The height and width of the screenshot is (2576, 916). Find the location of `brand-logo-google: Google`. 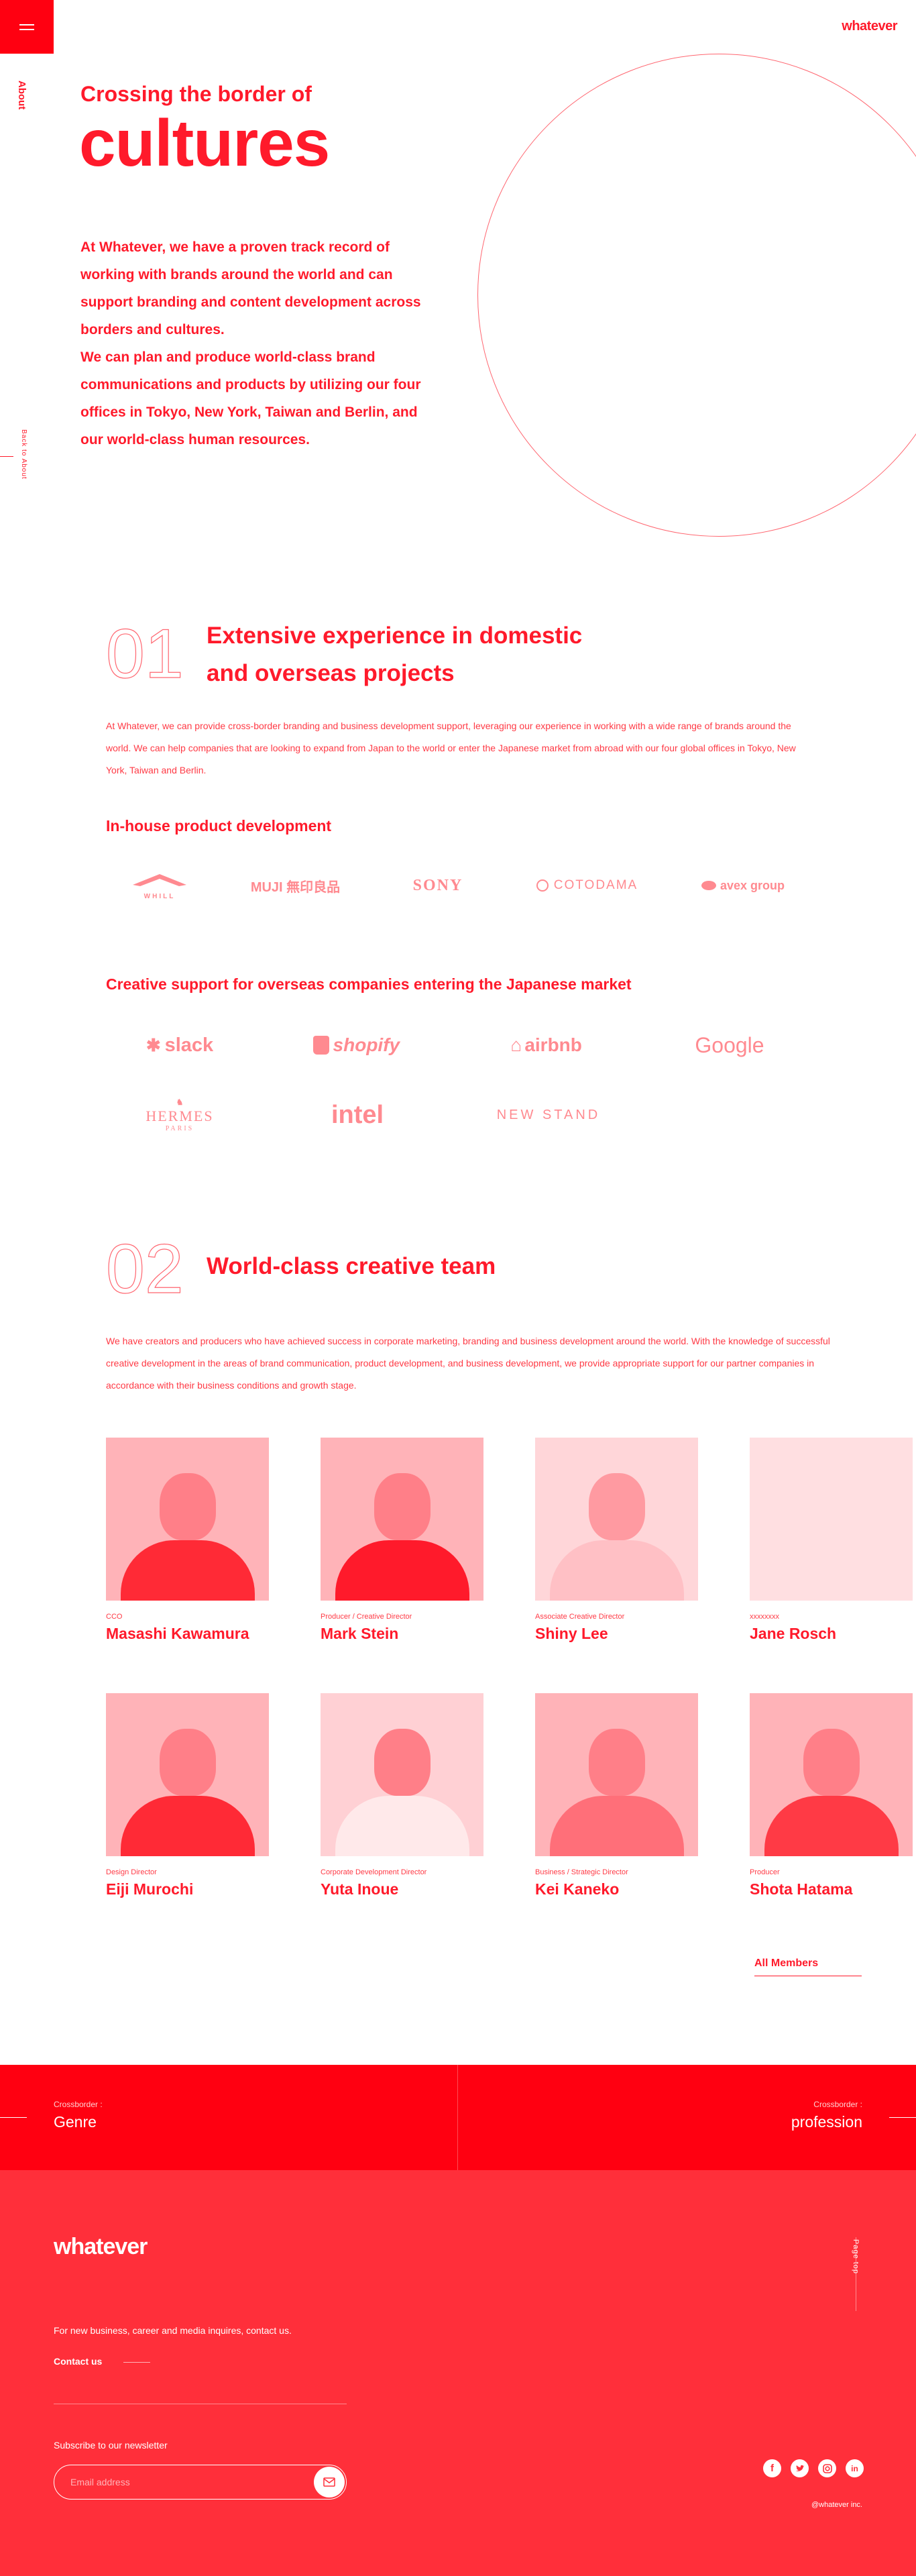

brand-logo-google: Google is located at coordinates (729, 1044).